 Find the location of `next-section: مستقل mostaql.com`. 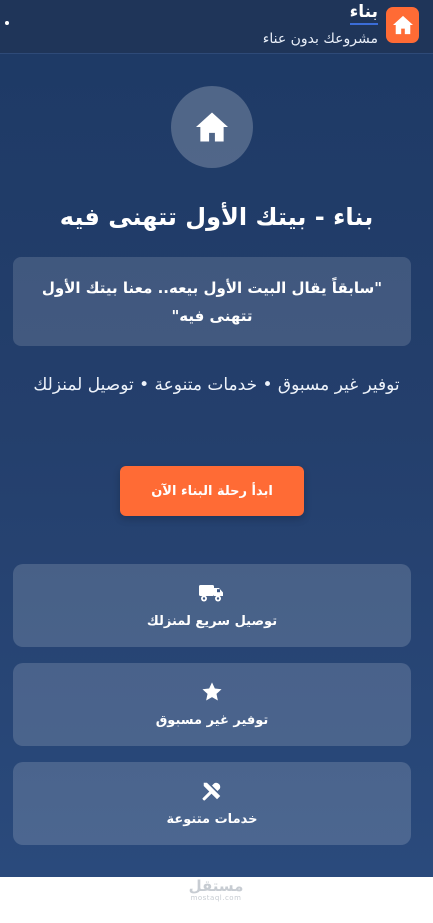

next-section: مستقل mostaql.com is located at coordinates (216, 900).